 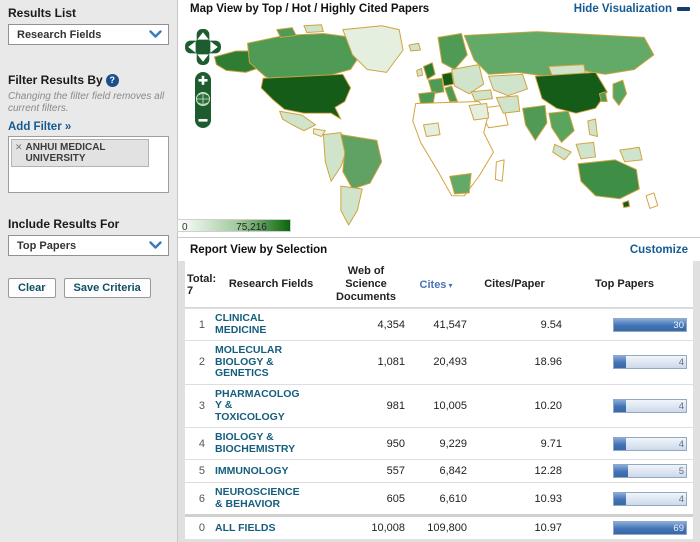 What do you see at coordinates (395, 498) in the screenshot?
I see `docs-cell: 605` at bounding box center [395, 498].